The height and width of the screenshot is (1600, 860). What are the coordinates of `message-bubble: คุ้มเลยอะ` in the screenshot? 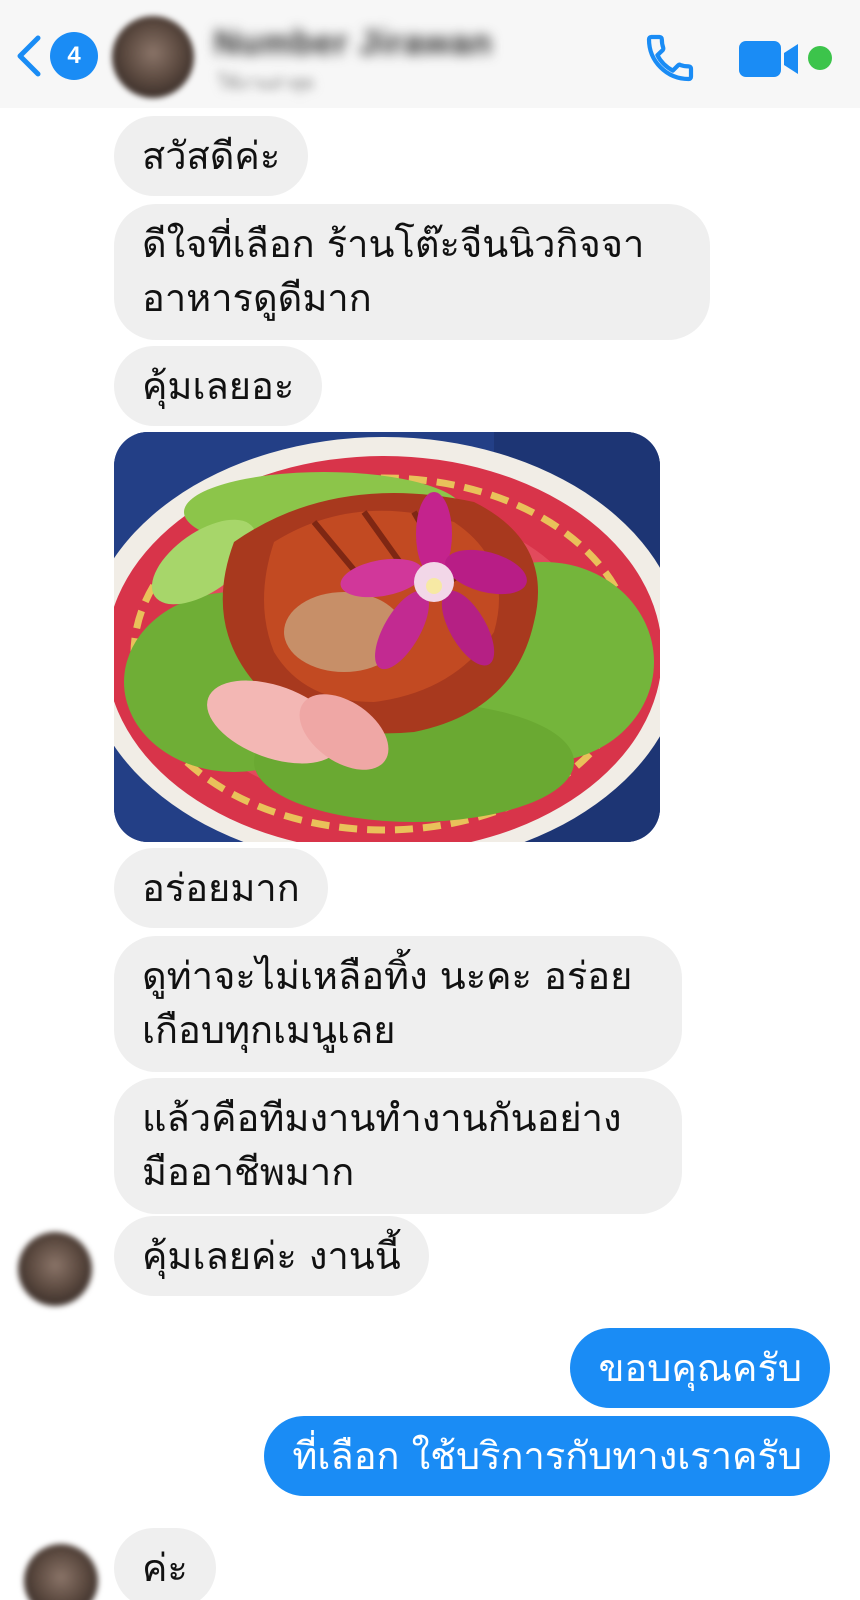 It's located at (218, 386).